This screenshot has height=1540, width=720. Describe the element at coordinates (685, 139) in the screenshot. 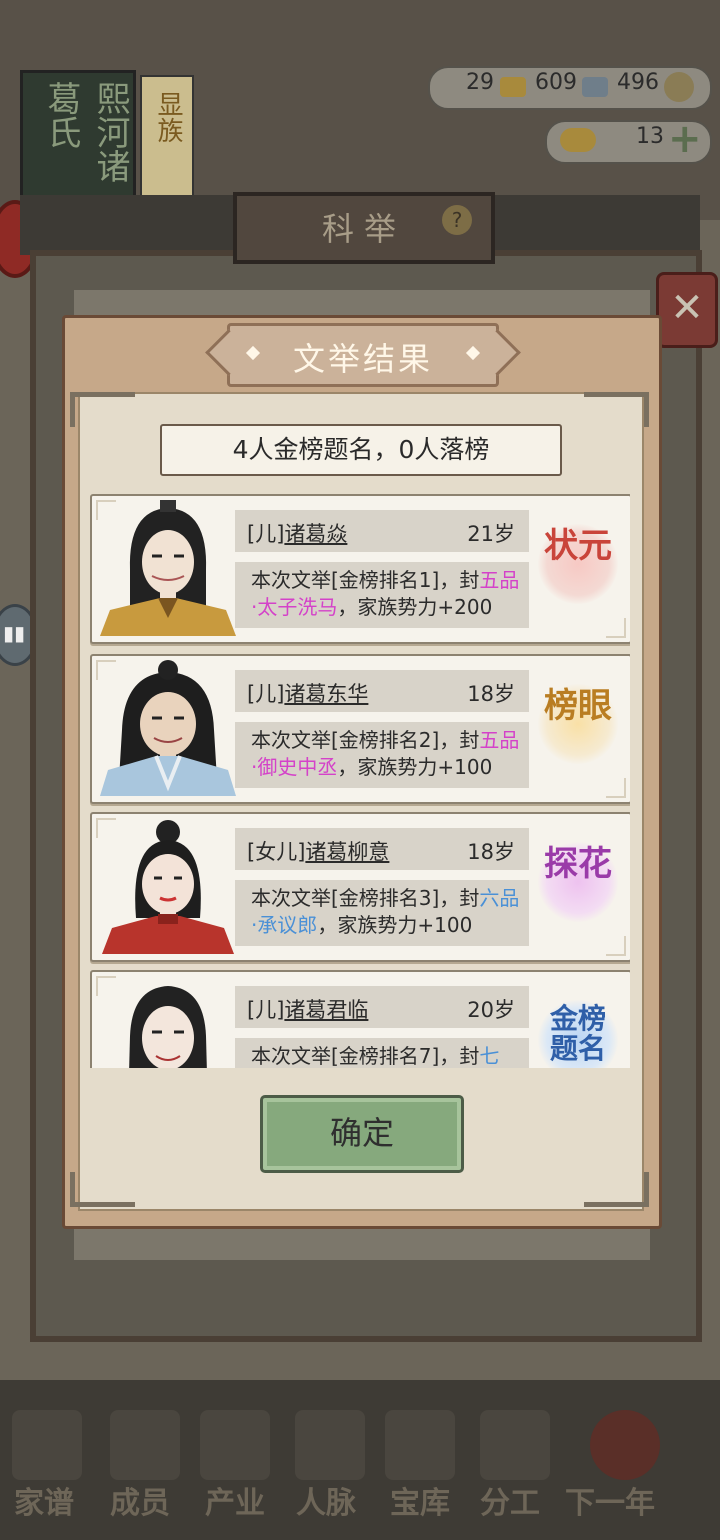

I see `add-icon: +` at that location.